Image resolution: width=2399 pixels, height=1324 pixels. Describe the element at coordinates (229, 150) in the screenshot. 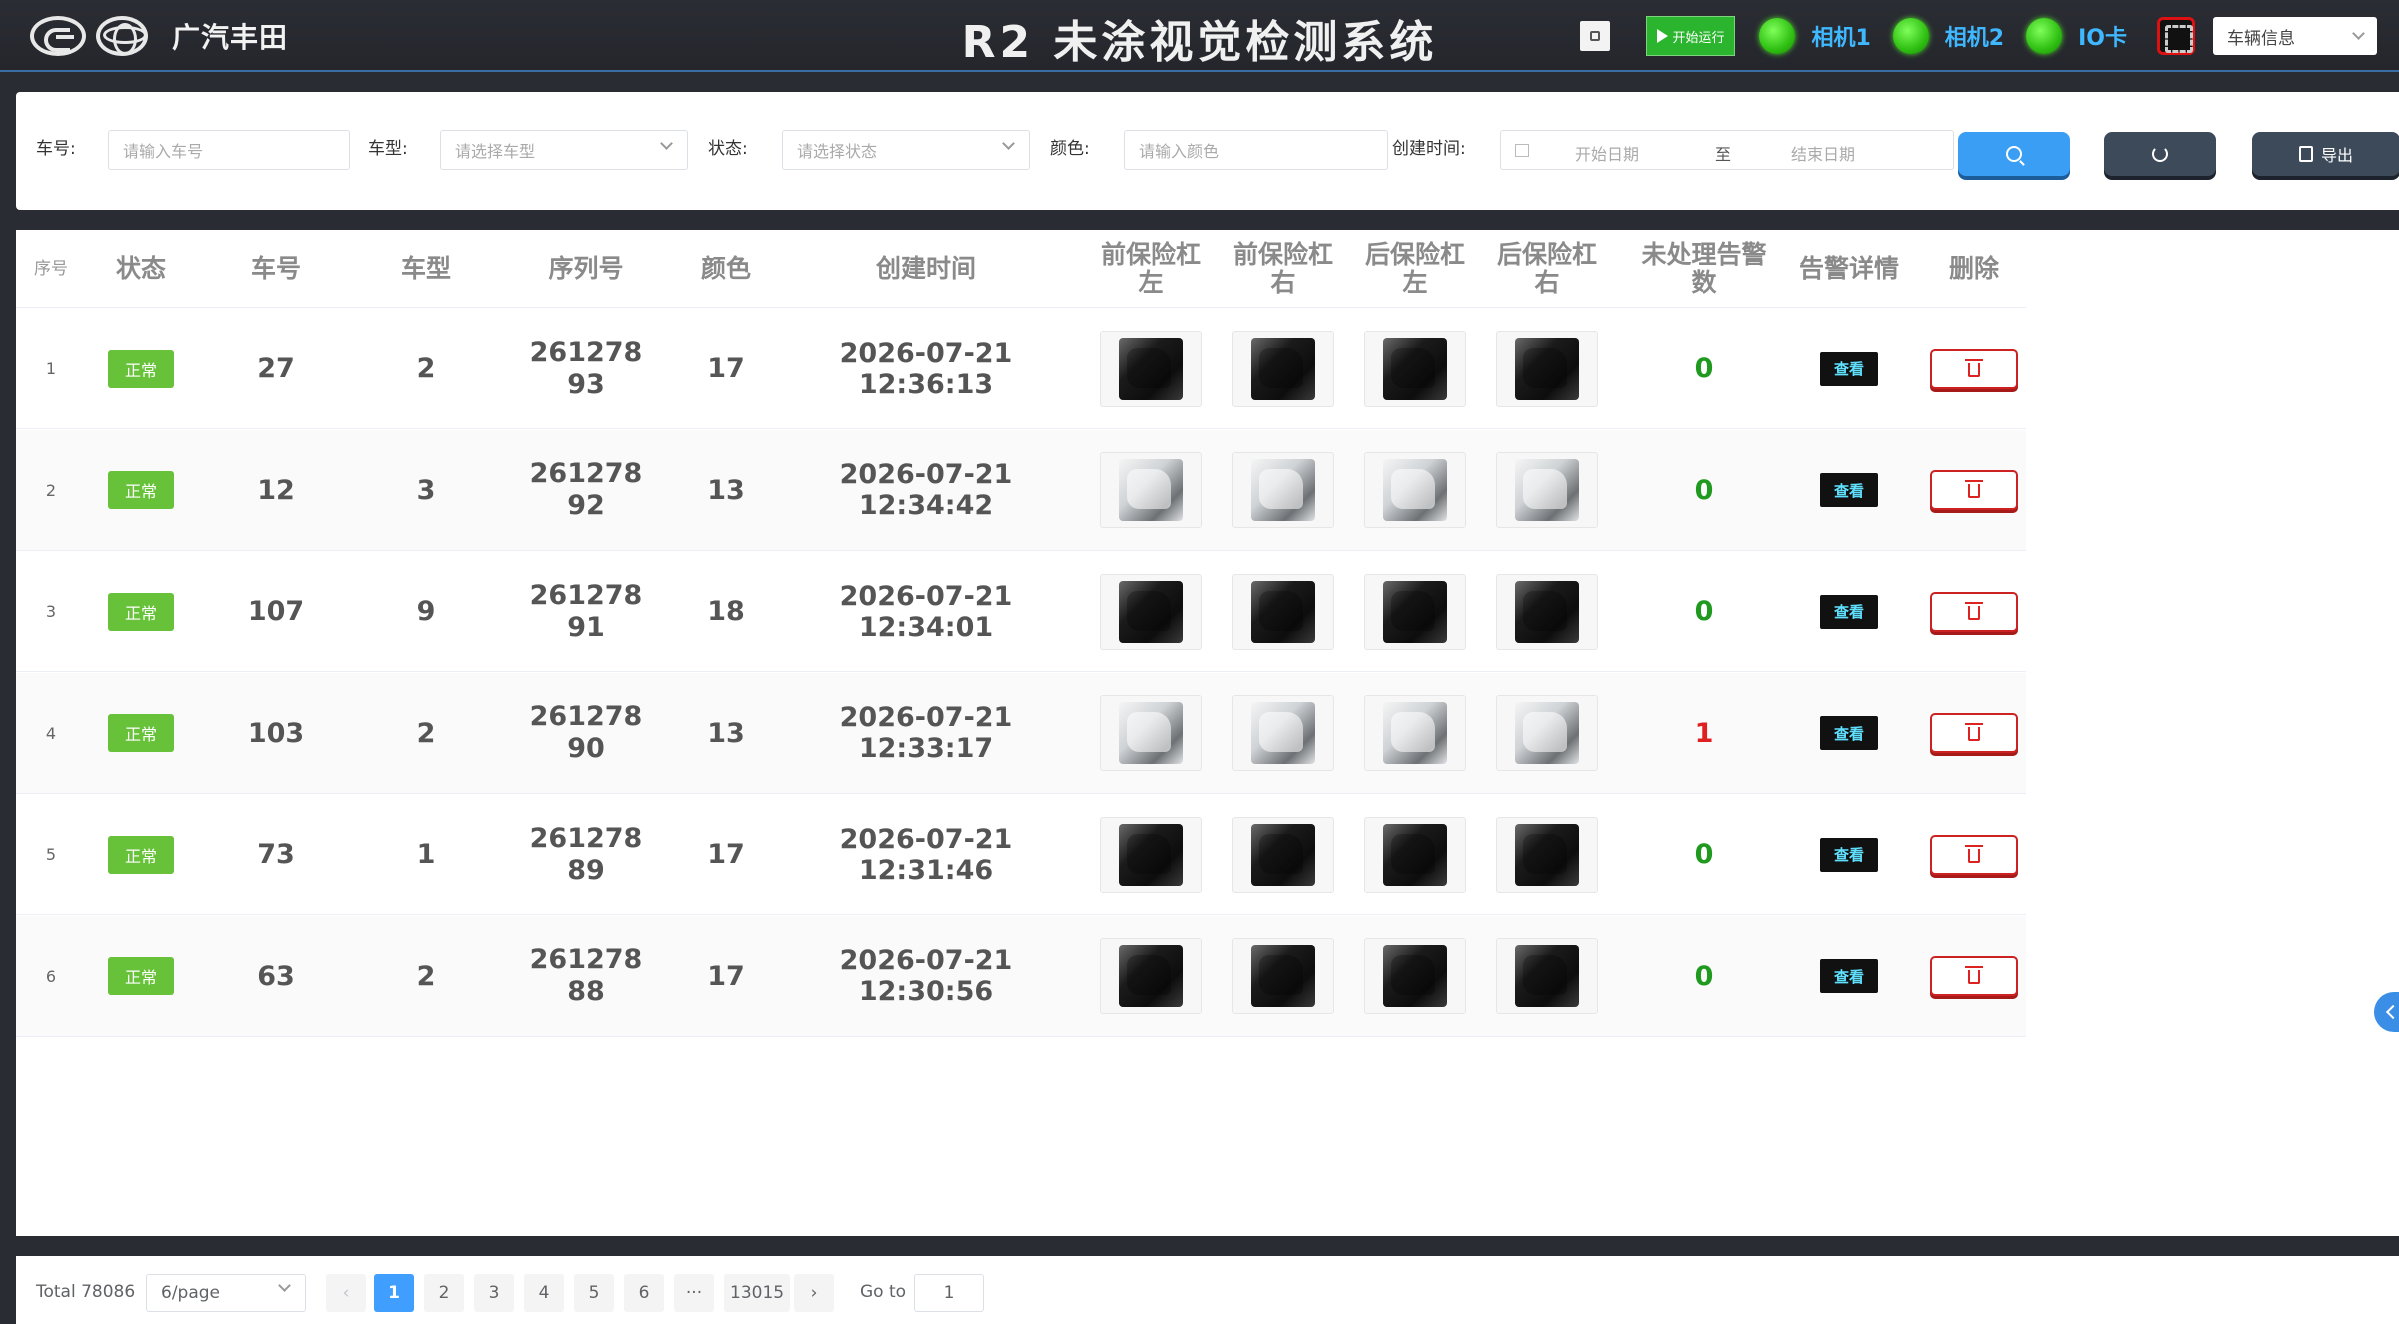

I see `car-no-input: 请输入车号` at that location.